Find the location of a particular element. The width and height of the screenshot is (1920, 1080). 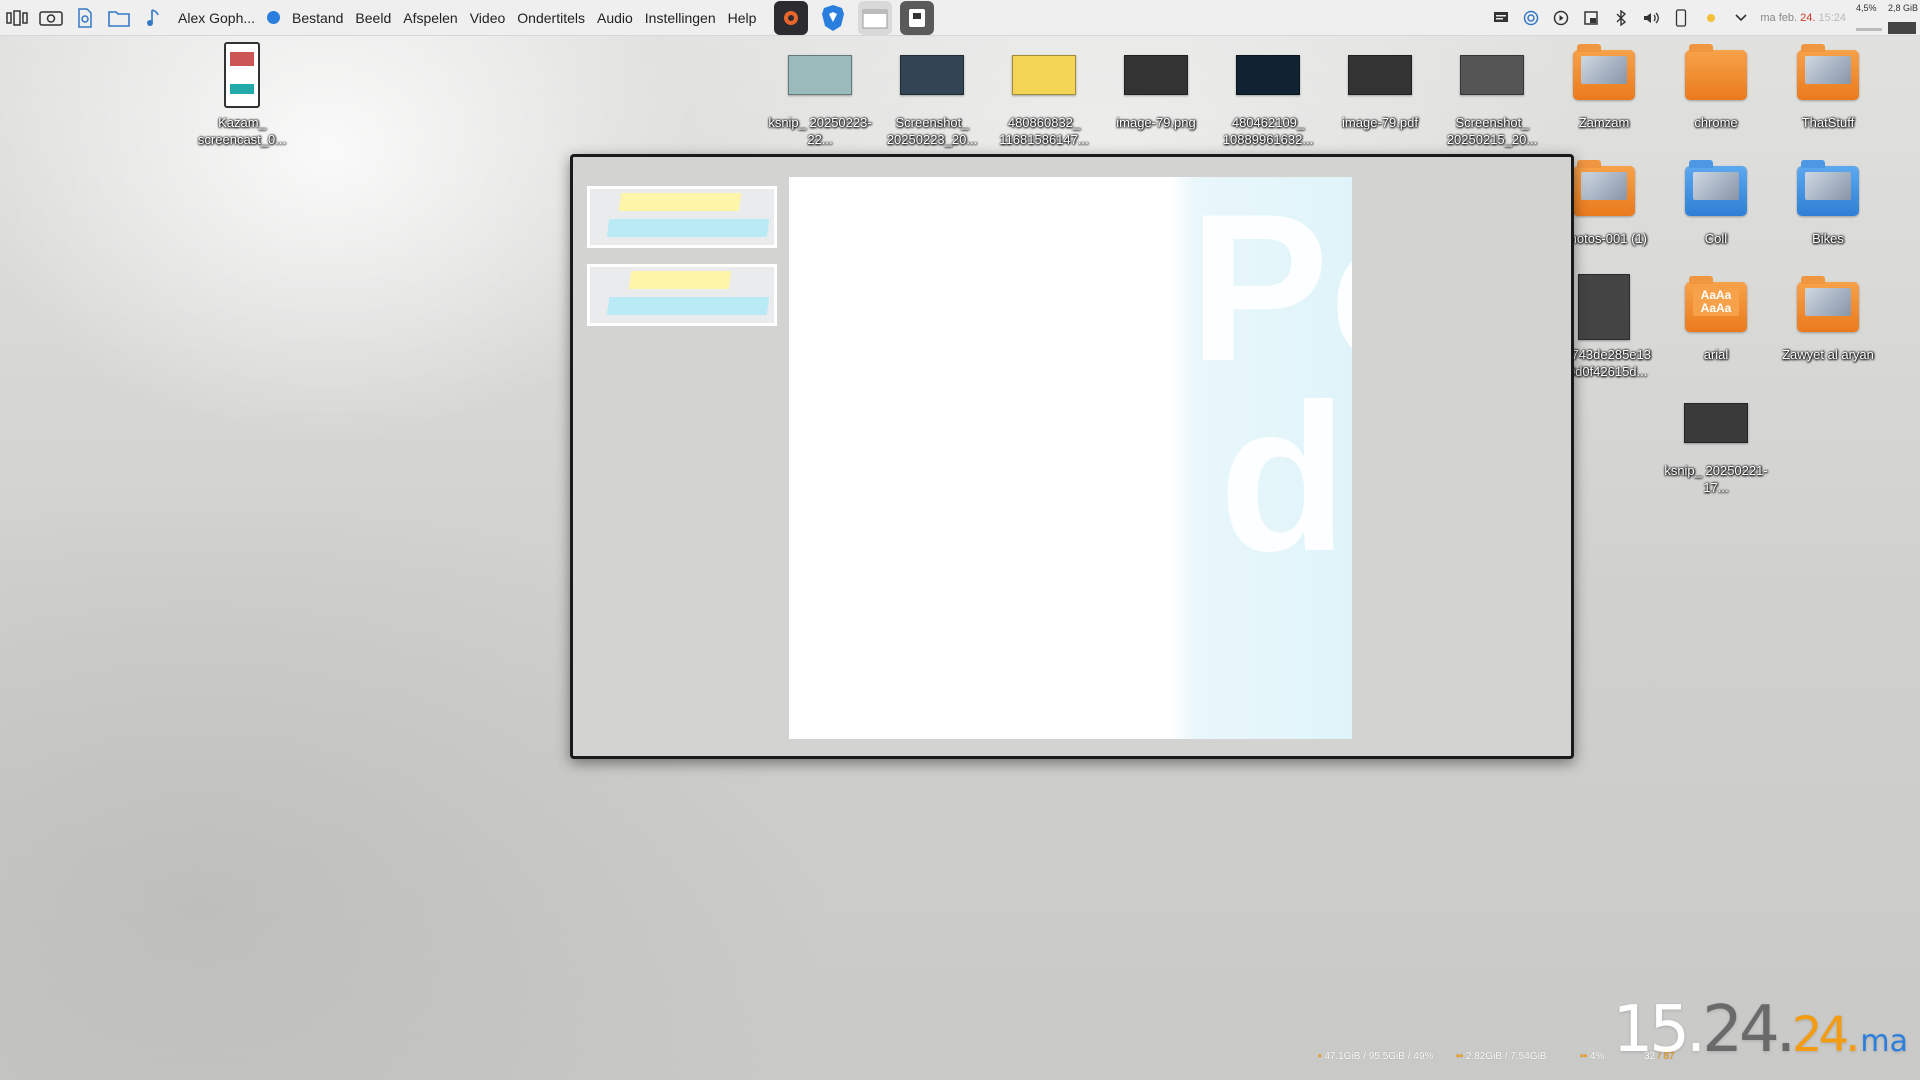

desktop-icon: Zamzam is located at coordinates (1604, 85).